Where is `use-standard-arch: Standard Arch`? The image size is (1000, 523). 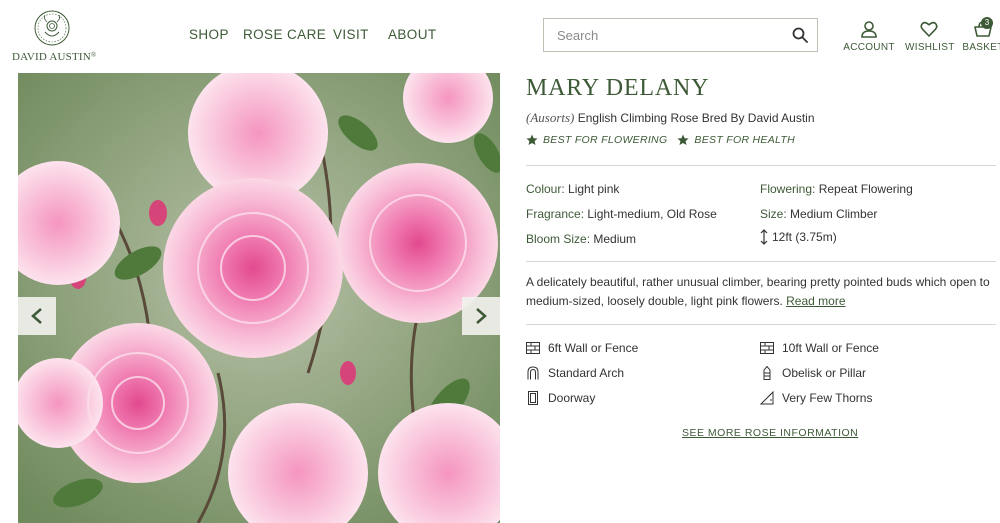
use-standard-arch: Standard Arch is located at coordinates (575, 373).